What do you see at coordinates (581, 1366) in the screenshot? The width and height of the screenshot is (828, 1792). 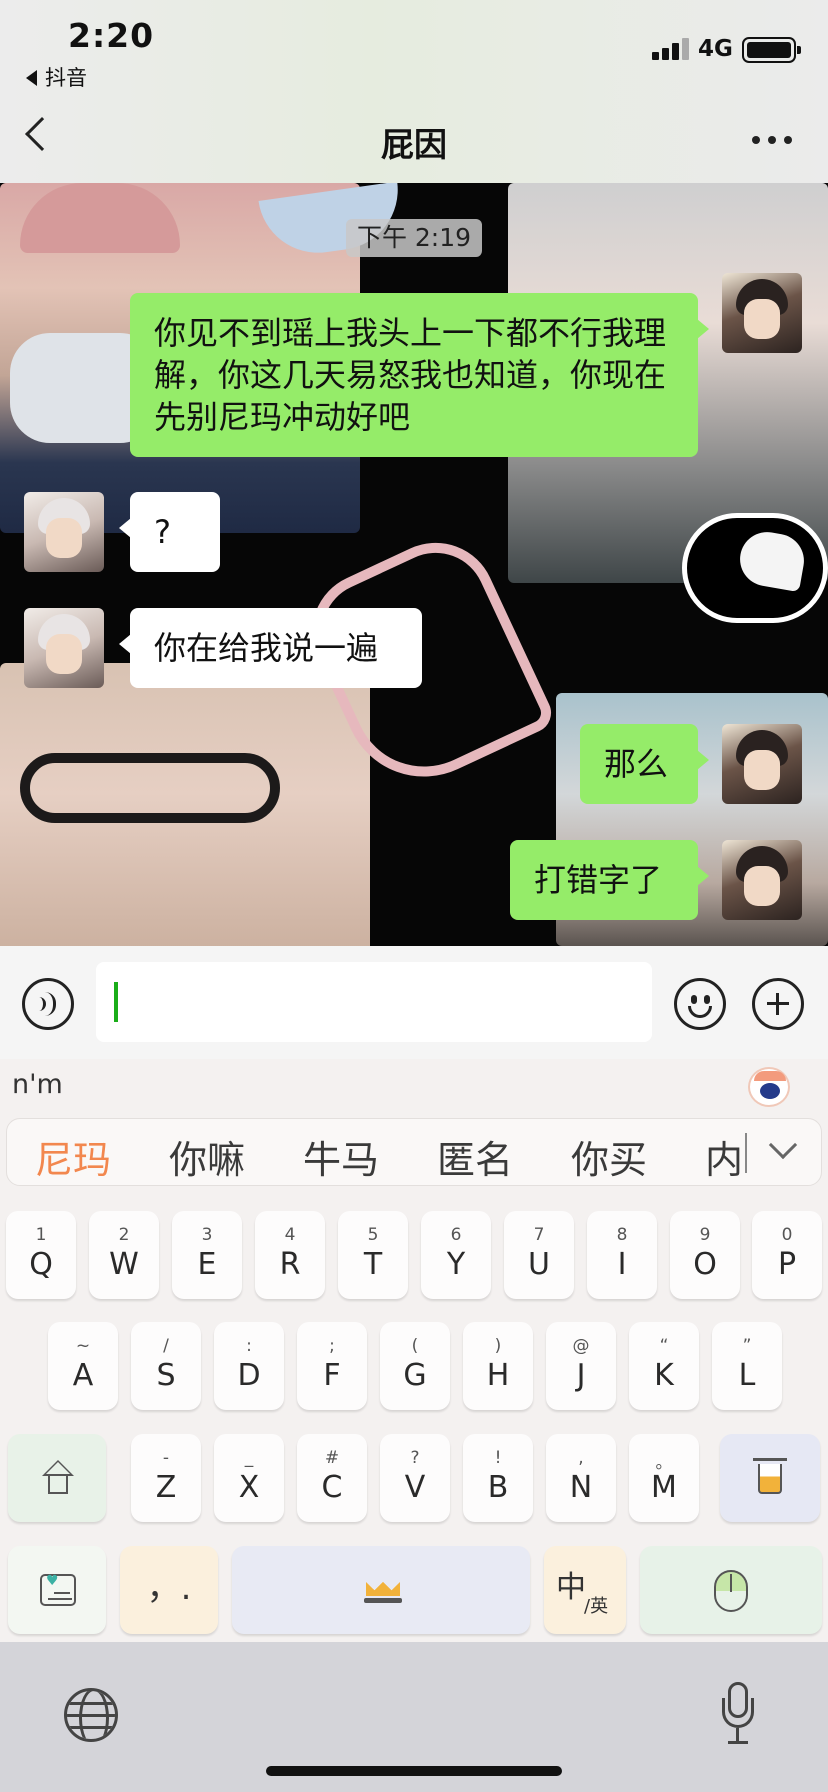 I see `key-j: @ J` at bounding box center [581, 1366].